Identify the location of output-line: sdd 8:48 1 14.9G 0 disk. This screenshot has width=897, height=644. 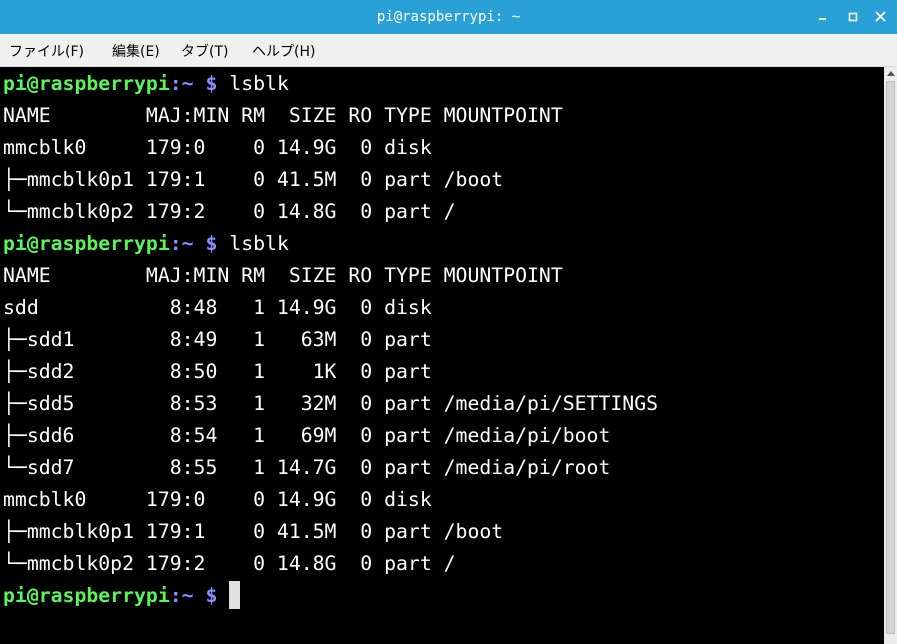
(217, 307).